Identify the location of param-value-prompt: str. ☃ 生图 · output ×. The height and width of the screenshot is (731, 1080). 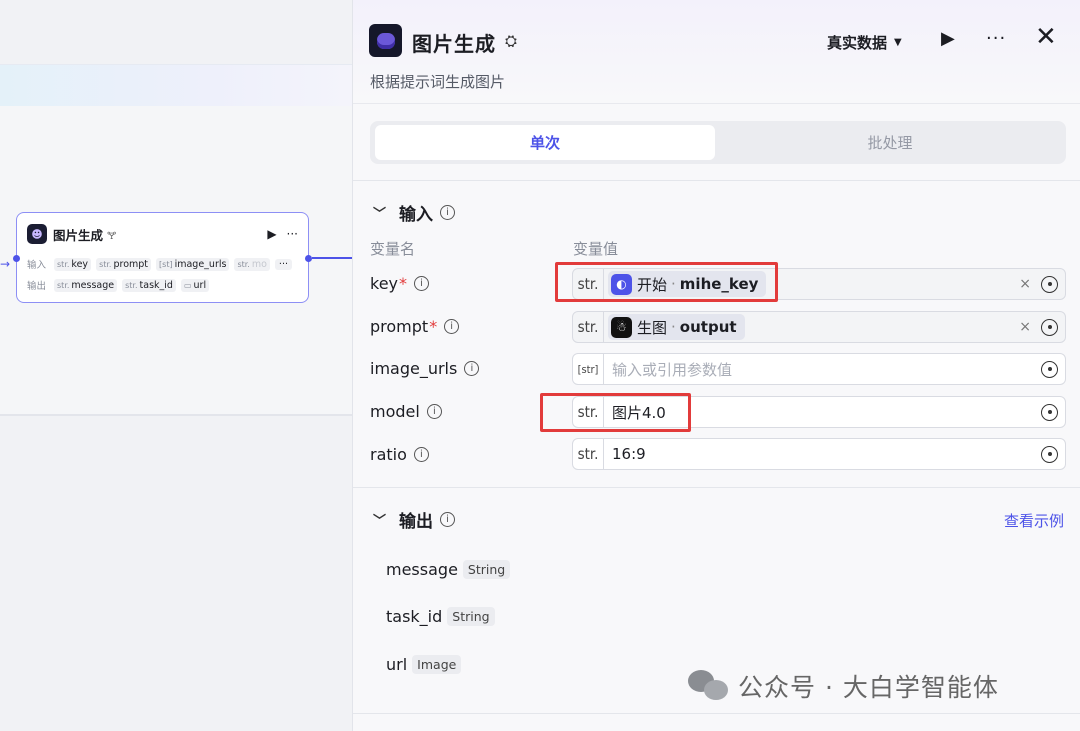
(819, 327).